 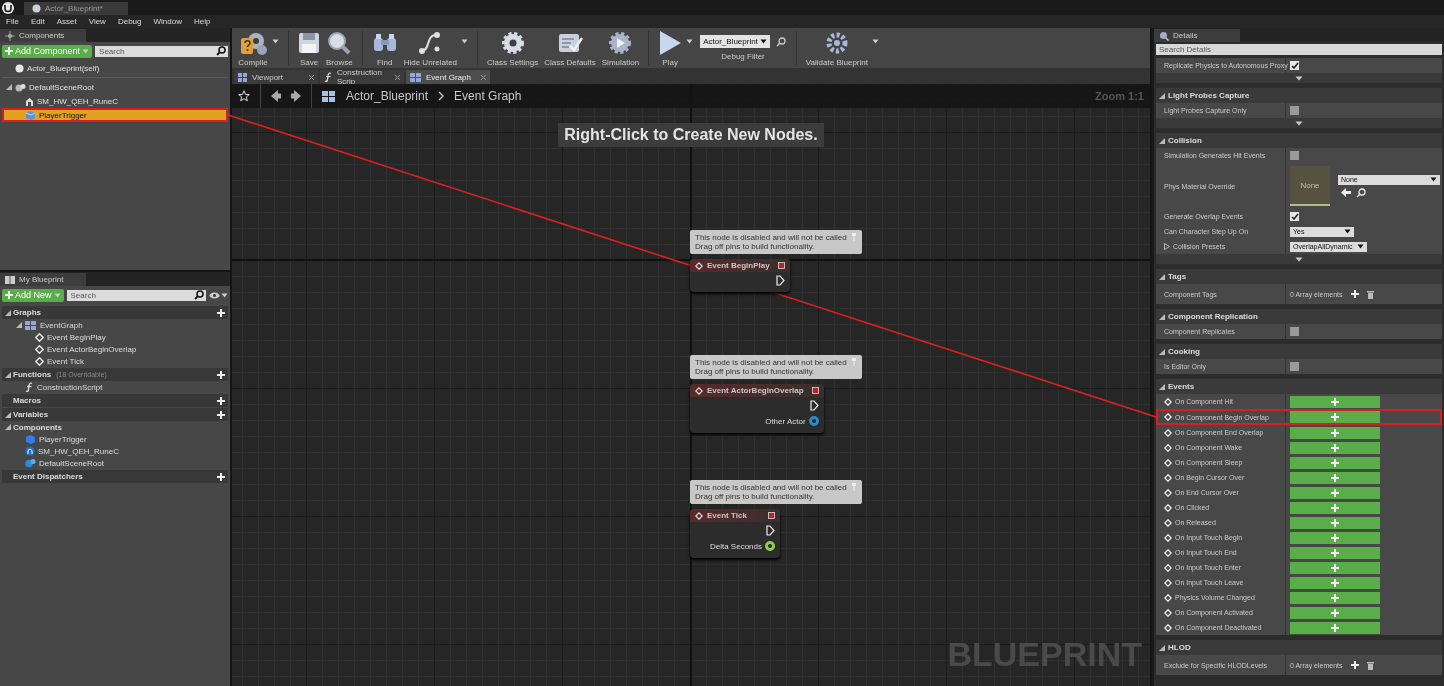 What do you see at coordinates (1197, 35) in the screenshot?
I see `panel-tab: Details` at bounding box center [1197, 35].